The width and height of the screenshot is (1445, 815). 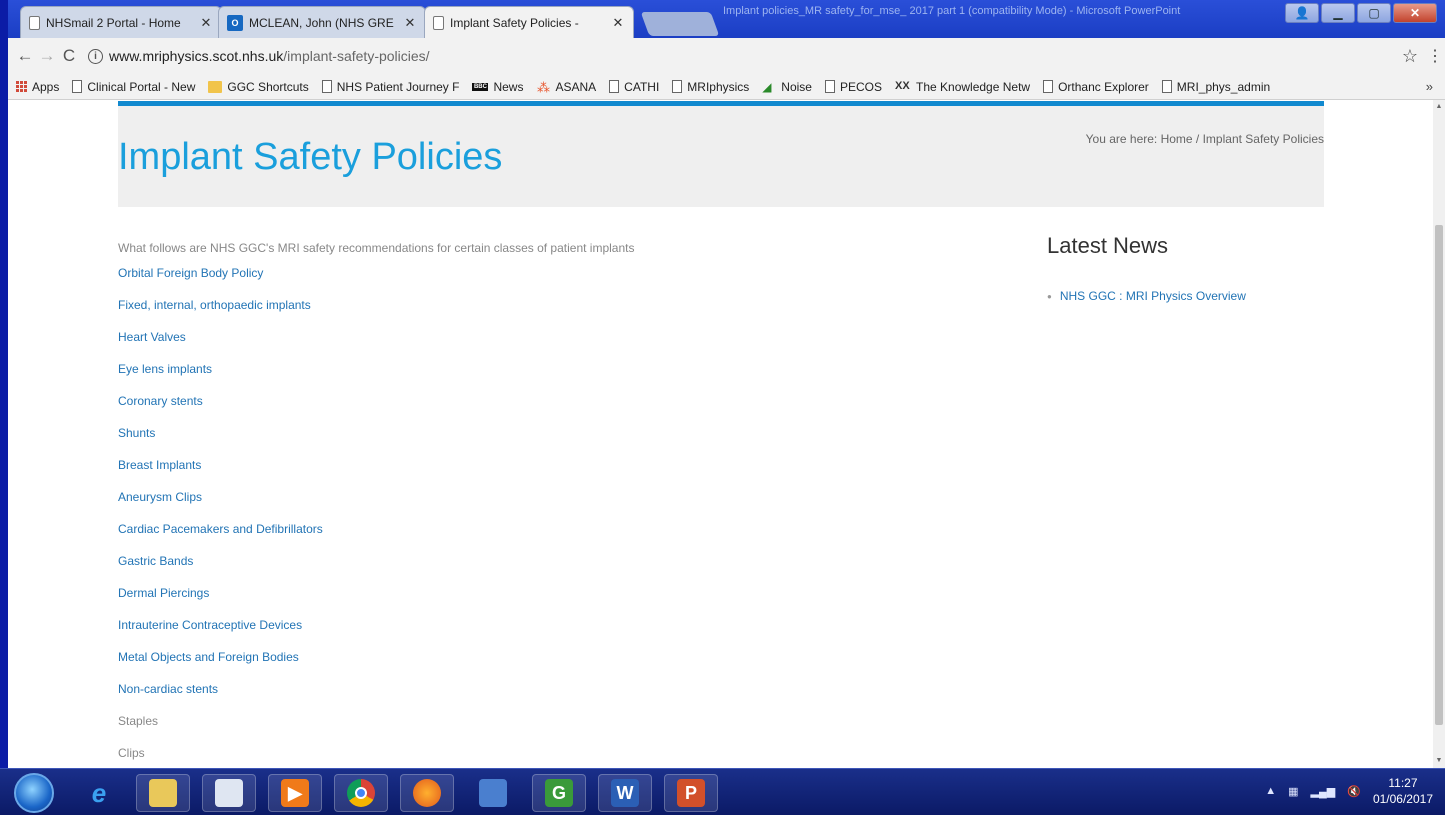 I want to click on policy-link-coronary-stents: Coronary stents, so click(x=160, y=401).